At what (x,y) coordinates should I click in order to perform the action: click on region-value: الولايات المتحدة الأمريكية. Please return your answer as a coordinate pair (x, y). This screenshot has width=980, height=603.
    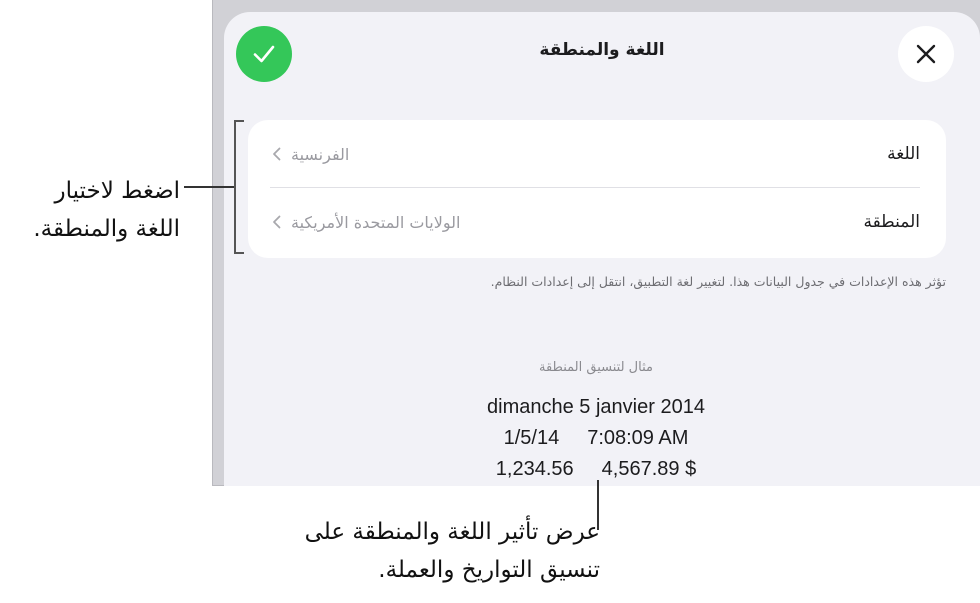
    Looking at the image, I should click on (376, 222).